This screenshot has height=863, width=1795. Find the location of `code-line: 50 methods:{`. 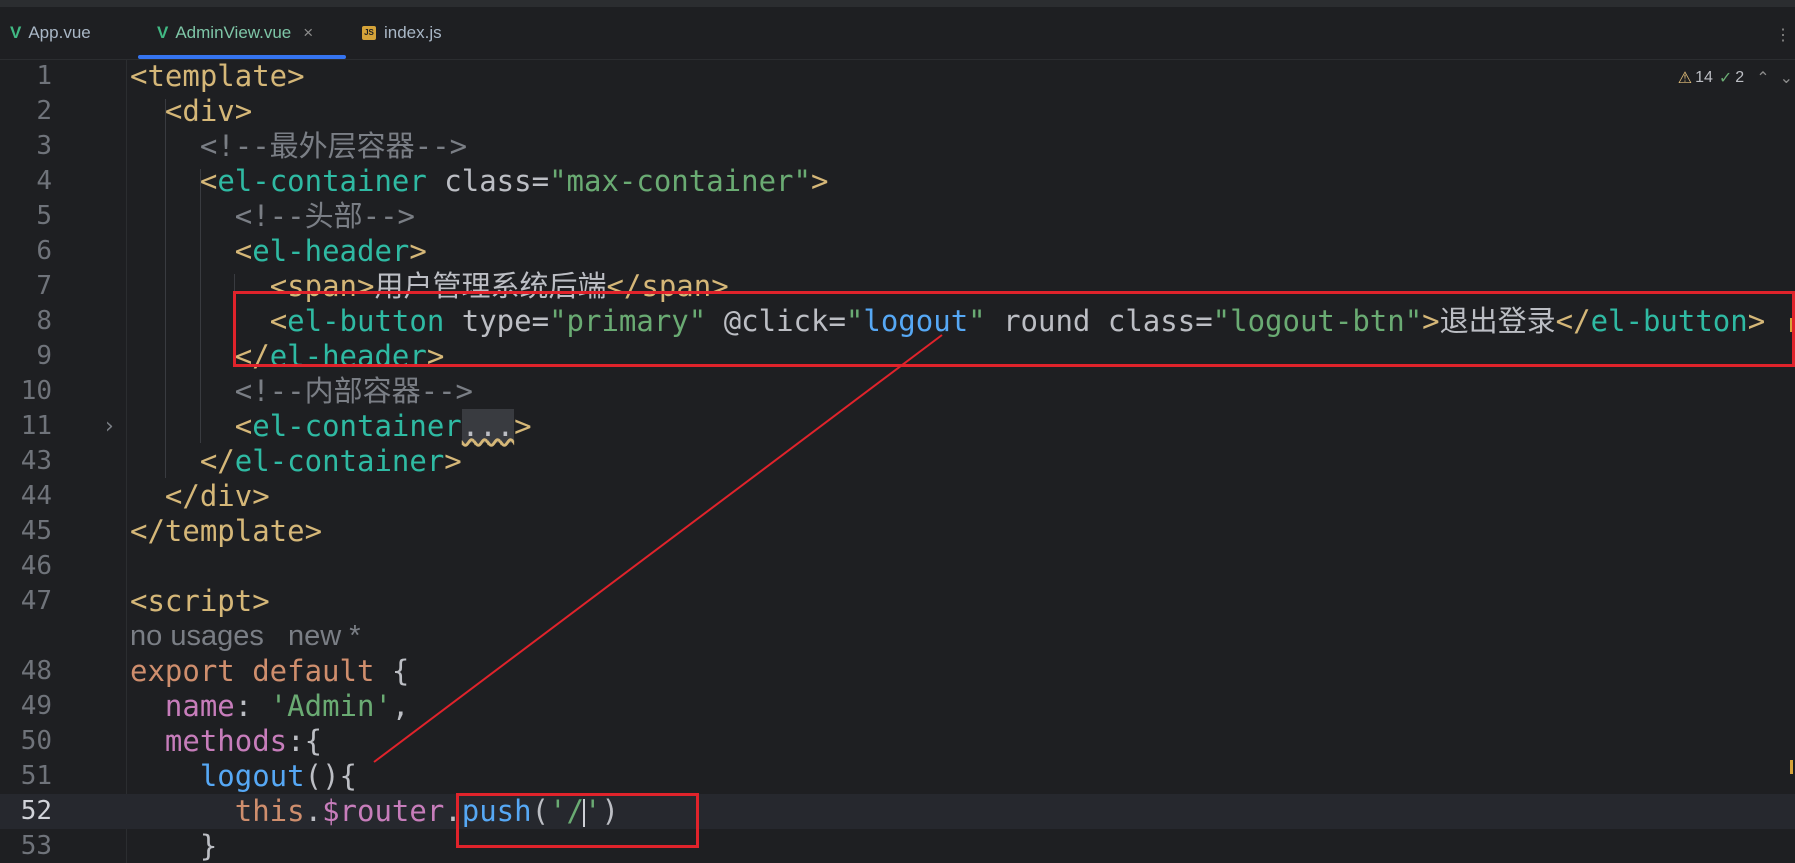

code-line: 50 methods:{ is located at coordinates (897, 741).